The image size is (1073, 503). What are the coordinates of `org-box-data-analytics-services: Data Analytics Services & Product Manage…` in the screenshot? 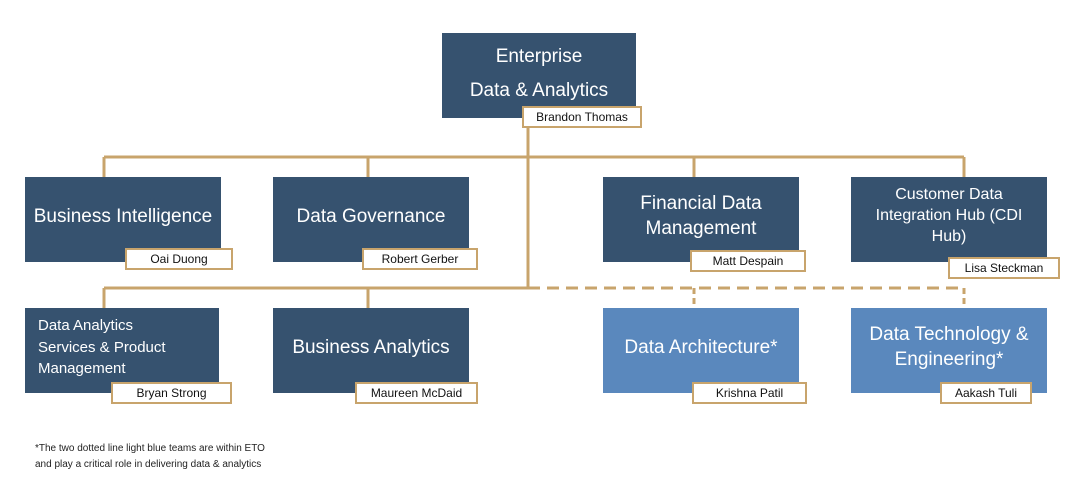 It's located at (122, 350).